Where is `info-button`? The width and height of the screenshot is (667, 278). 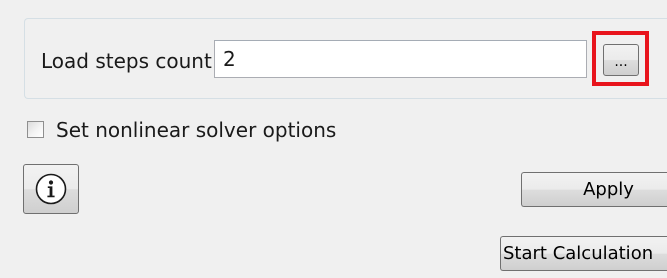
info-button is located at coordinates (51, 189).